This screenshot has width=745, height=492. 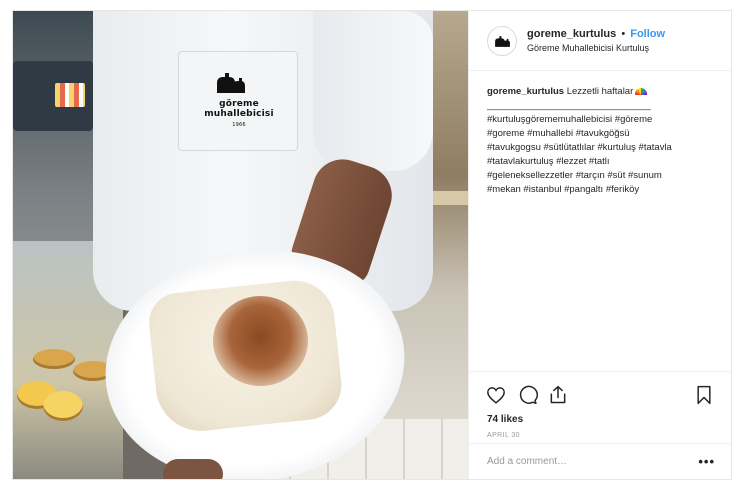 What do you see at coordinates (601, 395) in the screenshot?
I see `action-icons` at bounding box center [601, 395].